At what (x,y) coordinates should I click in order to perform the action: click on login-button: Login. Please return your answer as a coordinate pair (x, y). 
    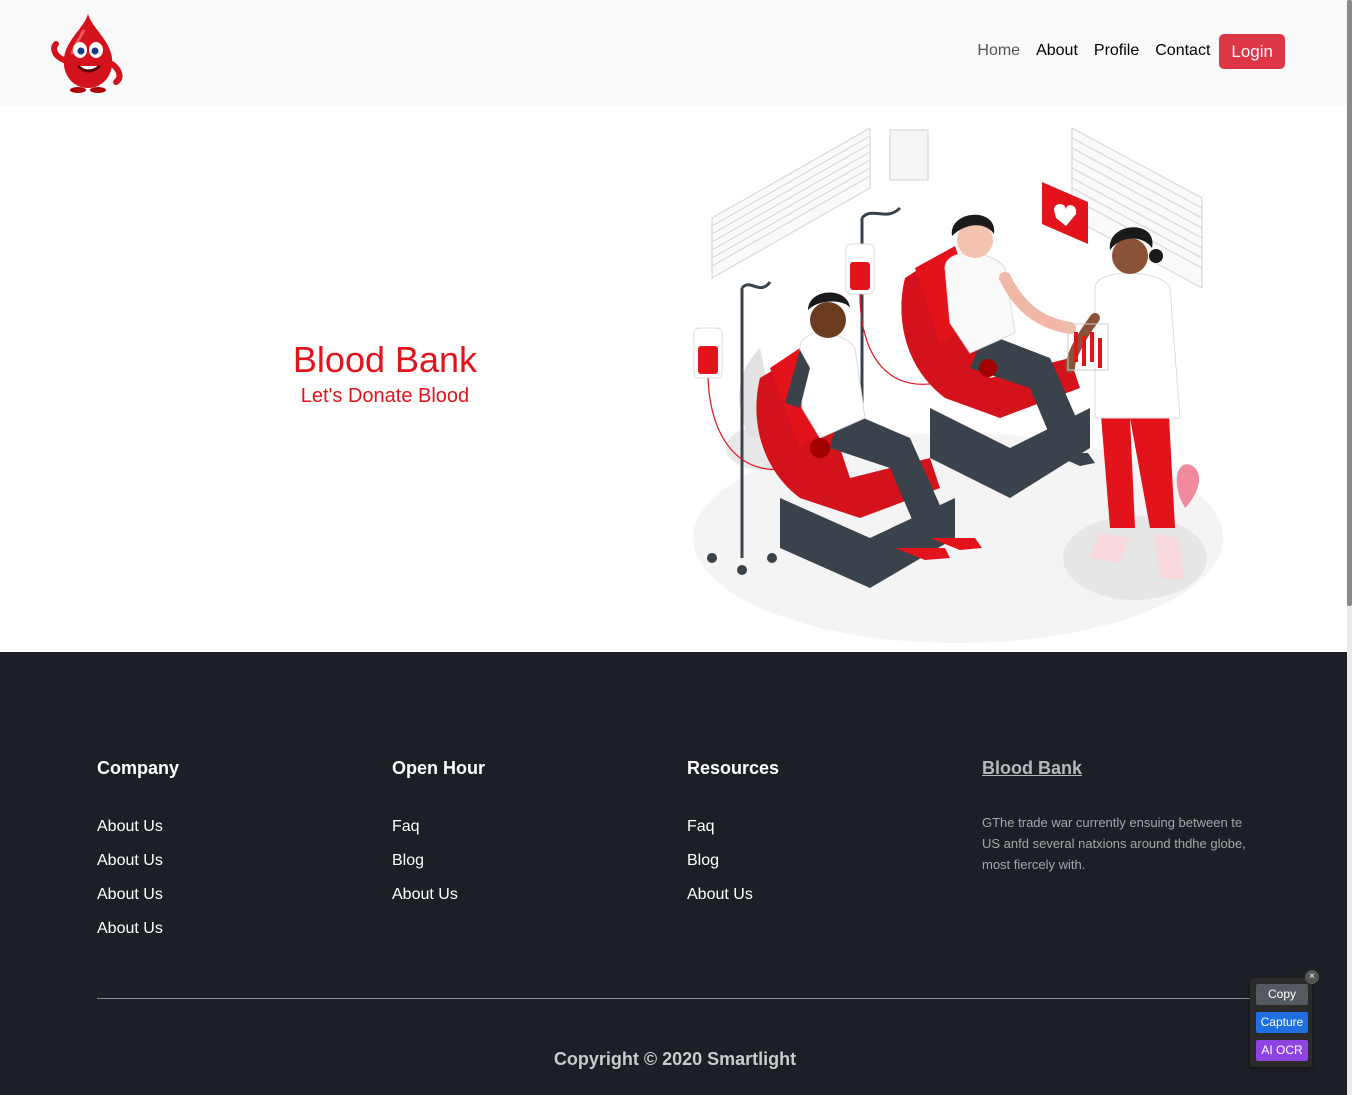
    Looking at the image, I should click on (1252, 51).